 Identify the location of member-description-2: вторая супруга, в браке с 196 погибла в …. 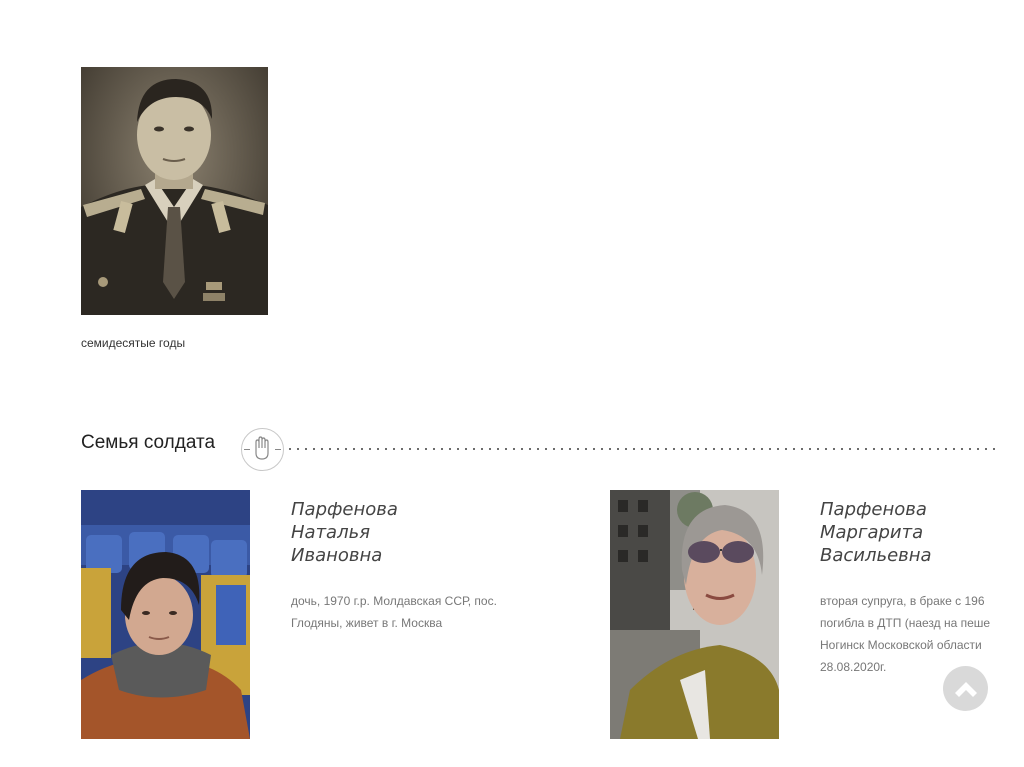
(922, 634).